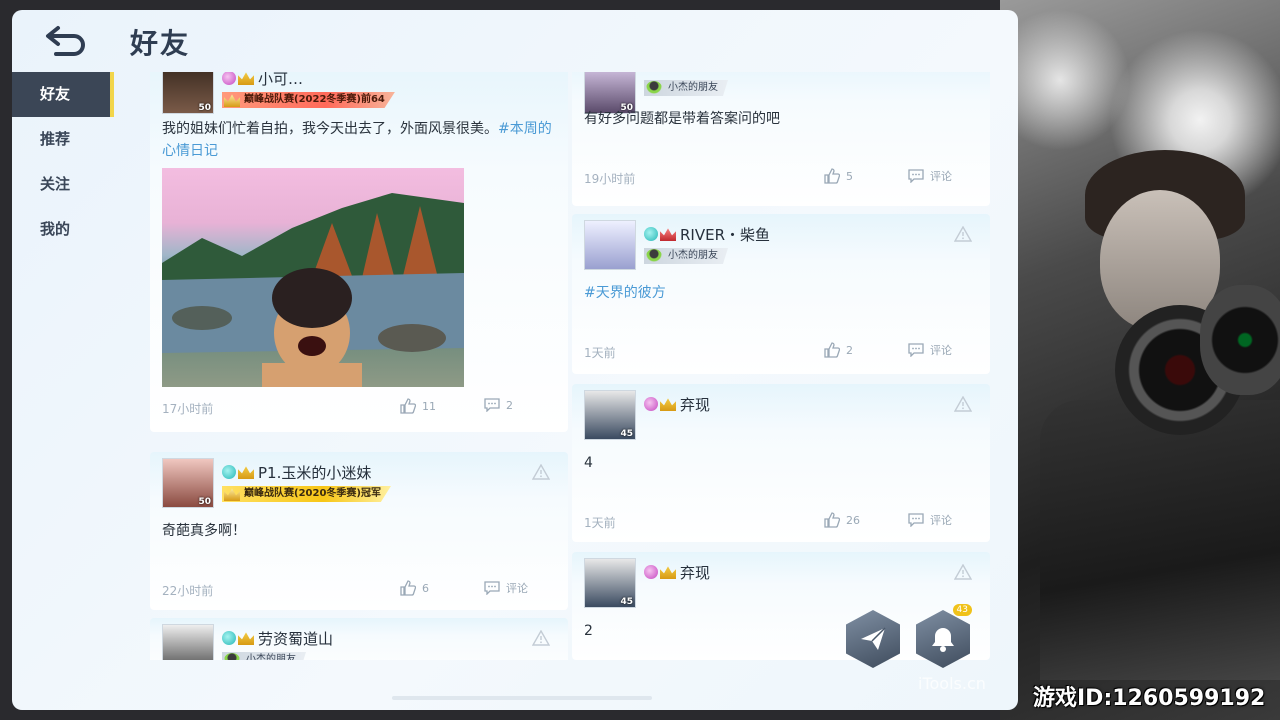  What do you see at coordinates (682, 119) in the screenshot?
I see `post-body: 有好多问题都是带着答案问的吧` at bounding box center [682, 119].